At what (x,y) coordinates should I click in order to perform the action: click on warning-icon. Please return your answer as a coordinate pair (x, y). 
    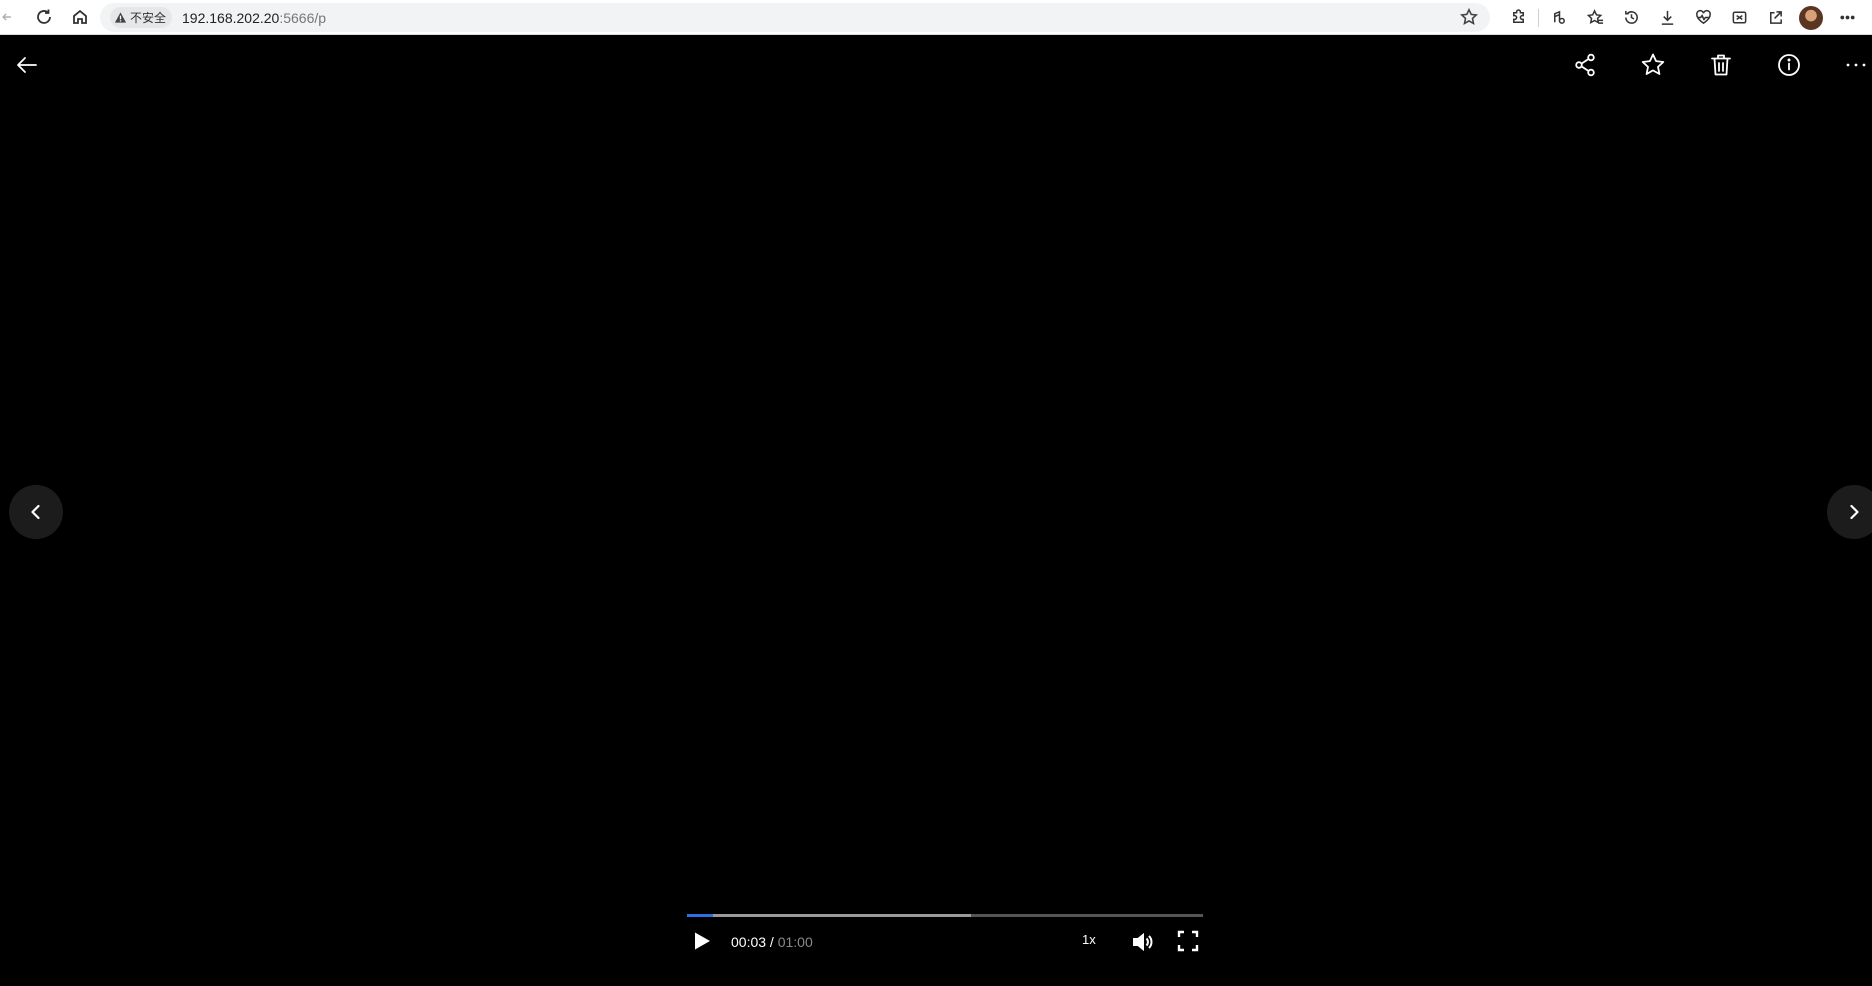
    Looking at the image, I should click on (120, 17).